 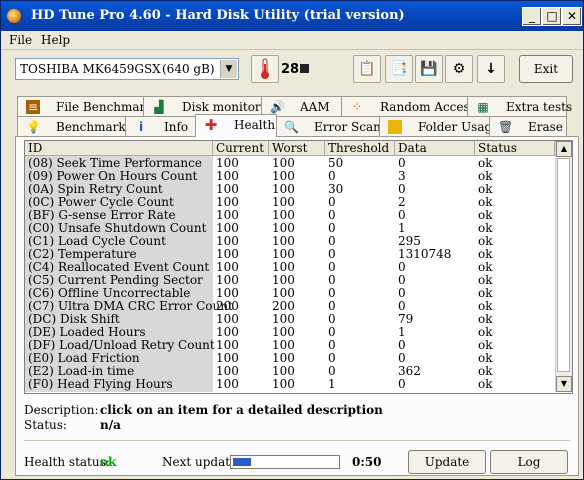 What do you see at coordinates (119, 148) in the screenshot?
I see `col-header-id: ID` at bounding box center [119, 148].